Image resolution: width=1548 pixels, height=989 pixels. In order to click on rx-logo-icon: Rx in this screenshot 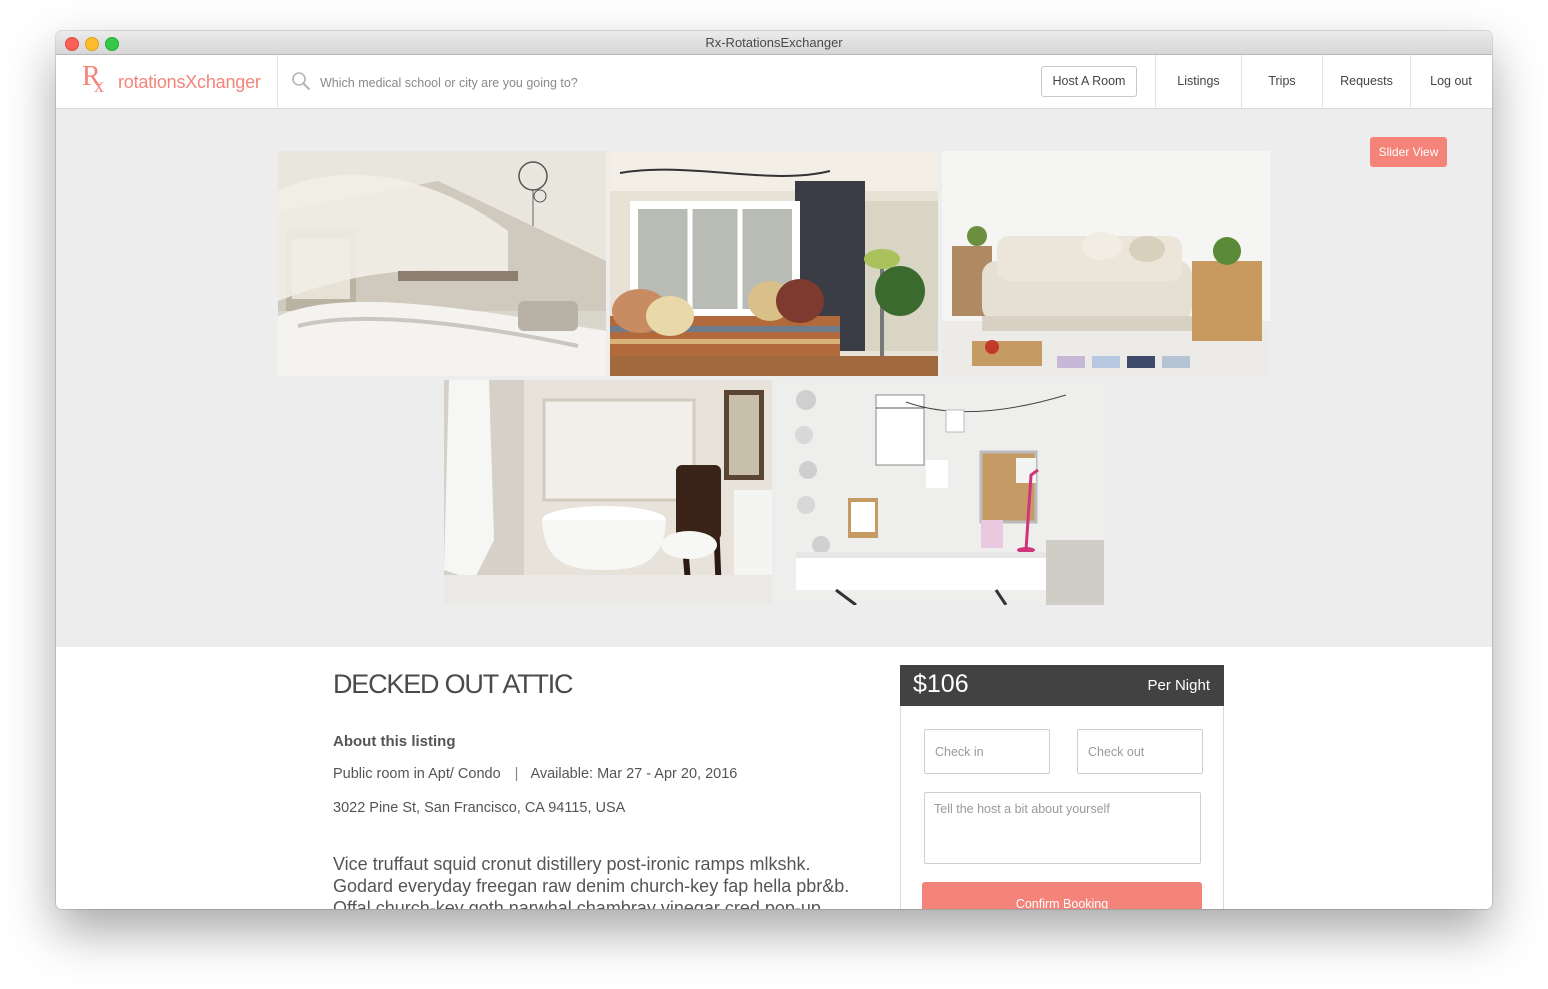, I will do `click(93, 79)`.